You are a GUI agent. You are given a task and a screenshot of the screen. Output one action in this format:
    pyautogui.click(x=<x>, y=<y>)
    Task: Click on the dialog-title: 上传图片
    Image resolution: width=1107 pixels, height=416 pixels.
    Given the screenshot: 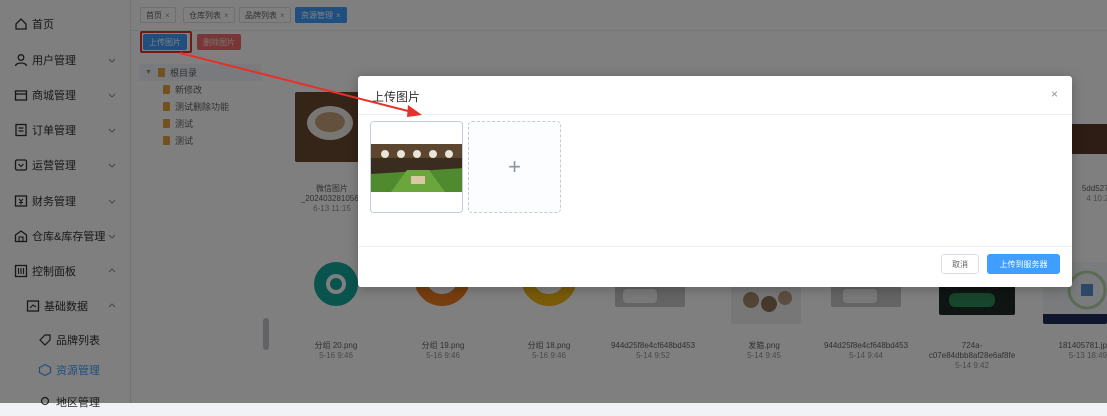 What is the action you would take?
    pyautogui.click(x=396, y=97)
    